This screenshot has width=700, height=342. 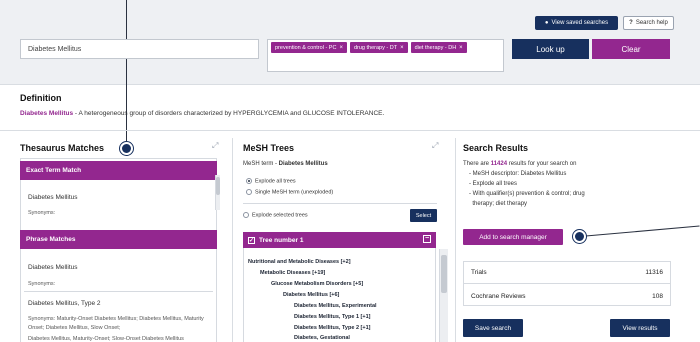 What do you see at coordinates (303, 164) in the screenshot?
I see `mesh-term: Diabetes Mellitus` at bounding box center [303, 164].